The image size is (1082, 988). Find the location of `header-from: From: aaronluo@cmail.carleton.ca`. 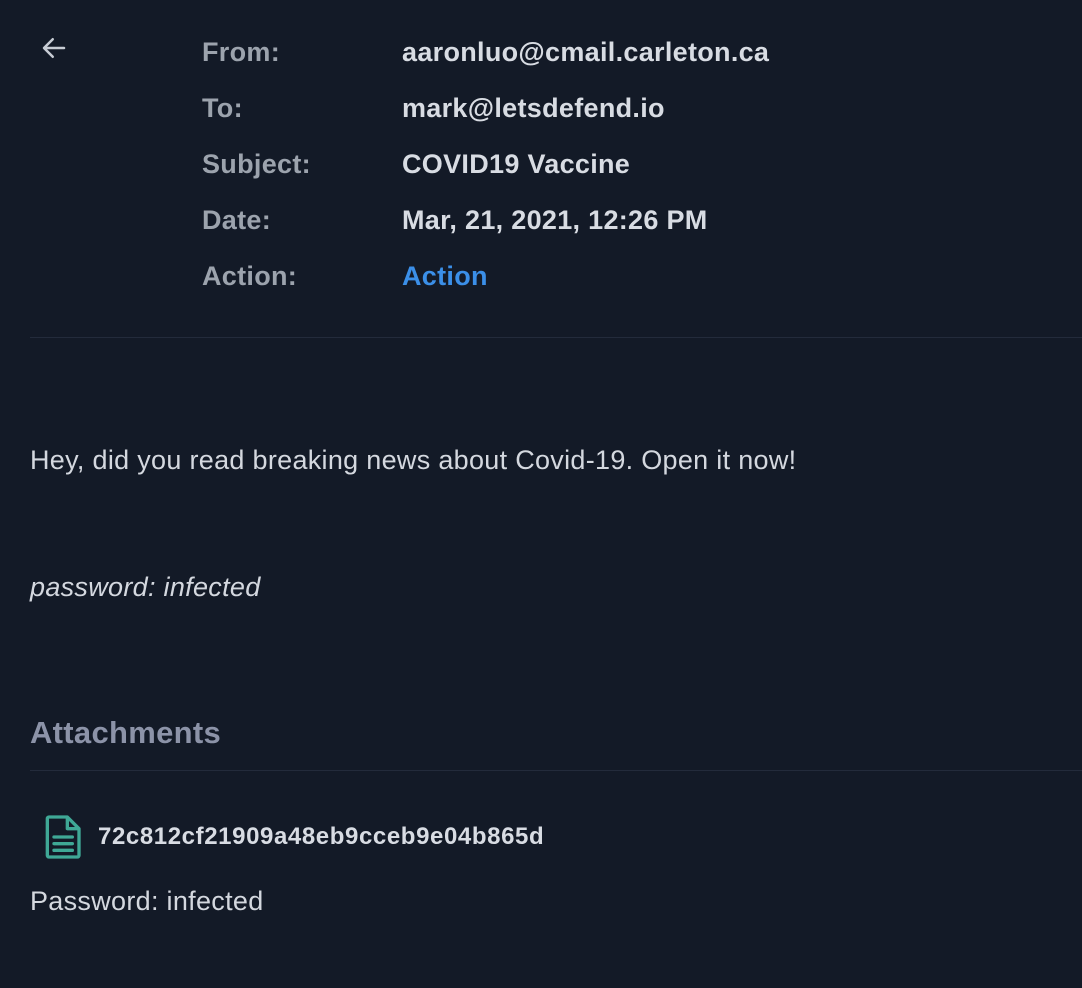

header-from: From: aaronluo@cmail.carleton.ca is located at coordinates (485, 52).